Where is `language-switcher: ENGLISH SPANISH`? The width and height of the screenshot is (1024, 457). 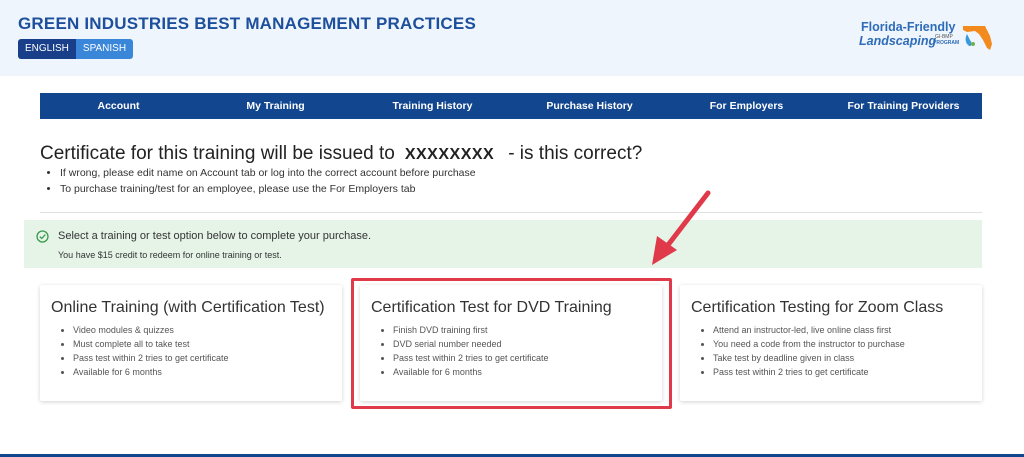 language-switcher: ENGLISH SPANISH is located at coordinates (76, 49).